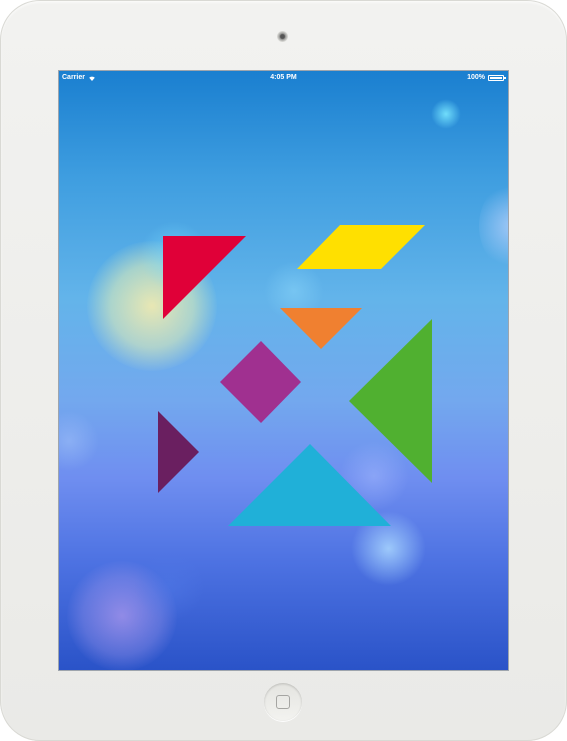 The image size is (567, 741). Describe the element at coordinates (361, 247) in the screenshot. I see `tangram-yellow-parallelogram` at that location.